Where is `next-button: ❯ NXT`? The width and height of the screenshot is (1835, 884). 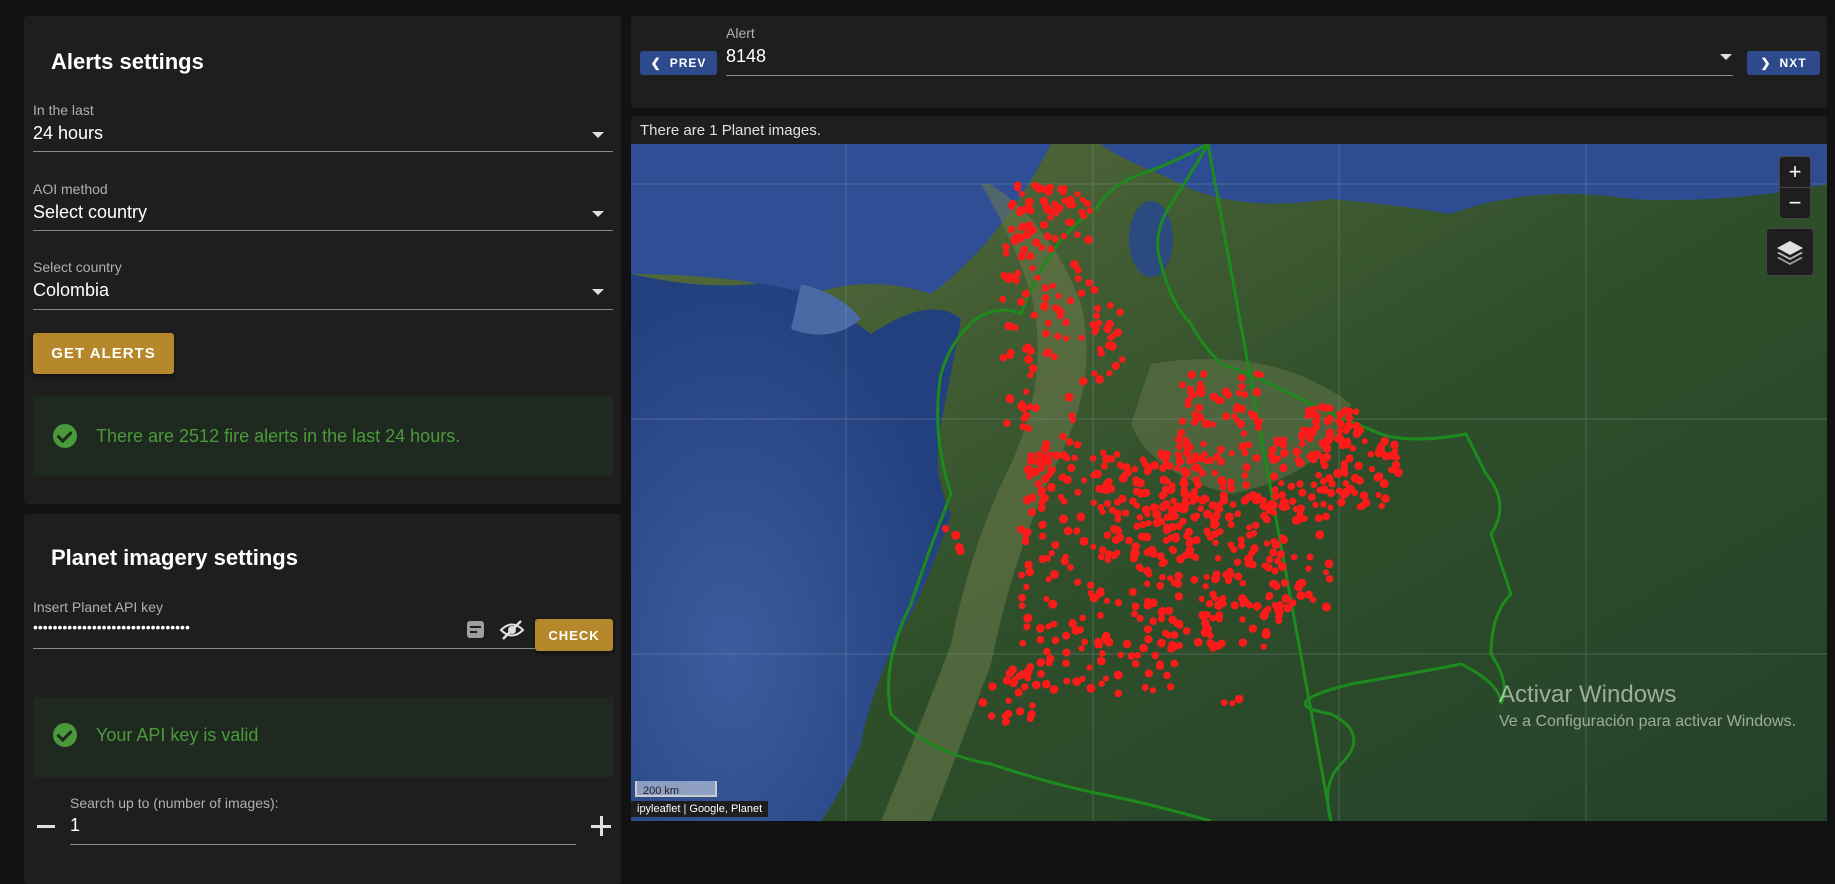 next-button: ❯ NXT is located at coordinates (1783, 63).